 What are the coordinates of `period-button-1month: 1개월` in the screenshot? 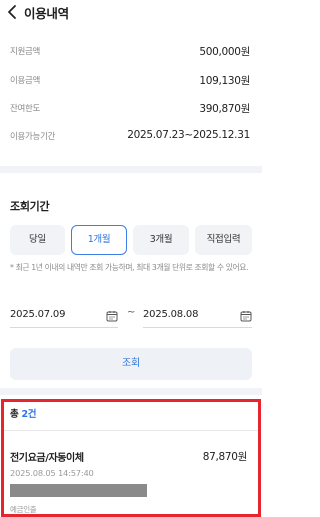 It's located at (99, 240).